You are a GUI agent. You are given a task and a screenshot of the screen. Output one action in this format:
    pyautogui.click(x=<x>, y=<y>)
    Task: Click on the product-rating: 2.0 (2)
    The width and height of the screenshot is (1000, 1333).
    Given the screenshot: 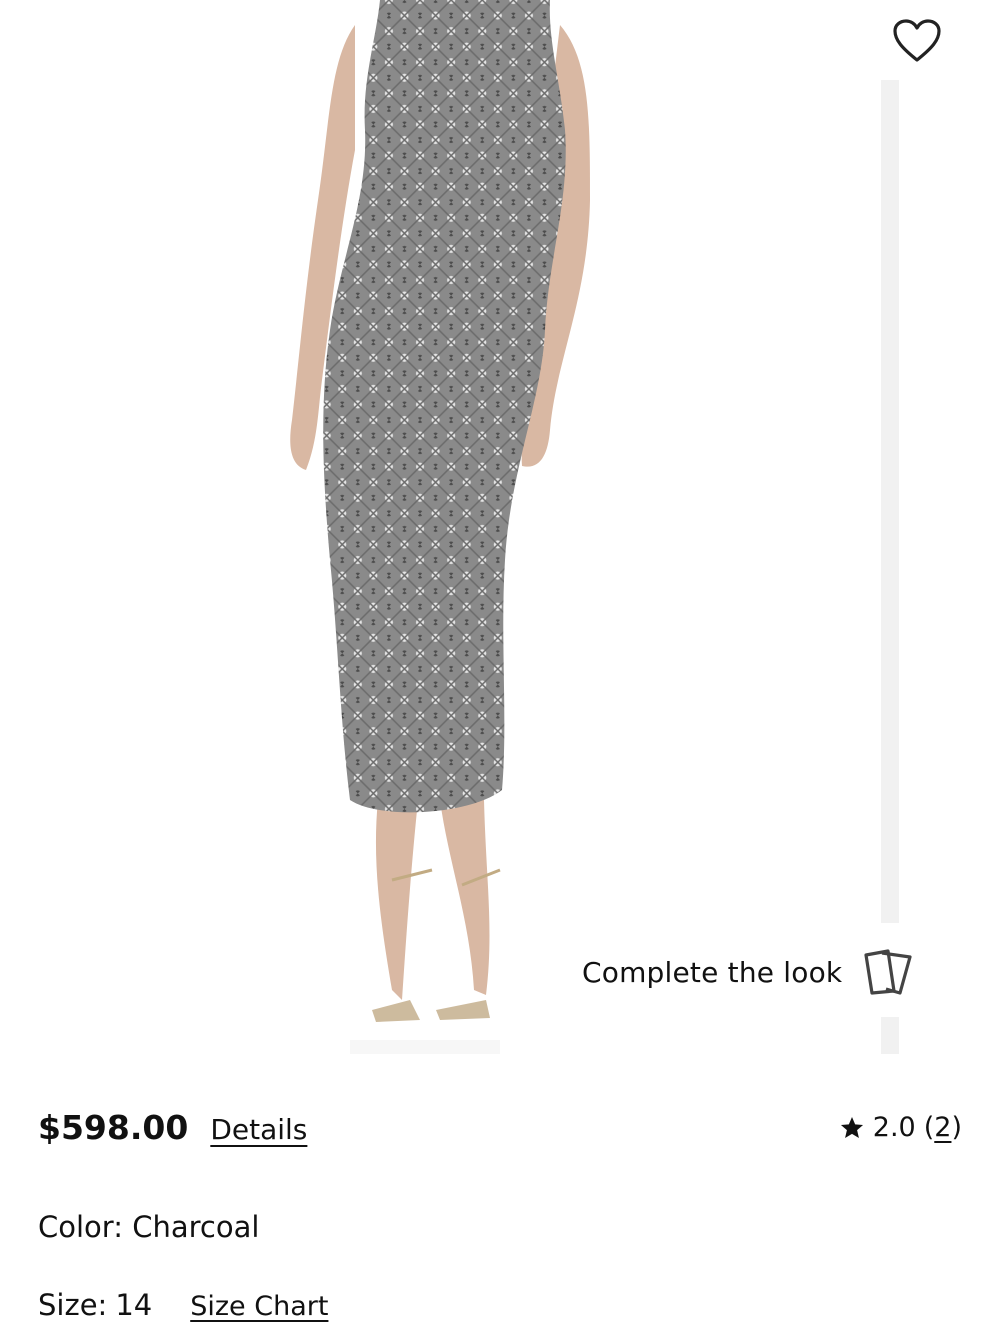 What is the action you would take?
    pyautogui.click(x=900, y=1127)
    